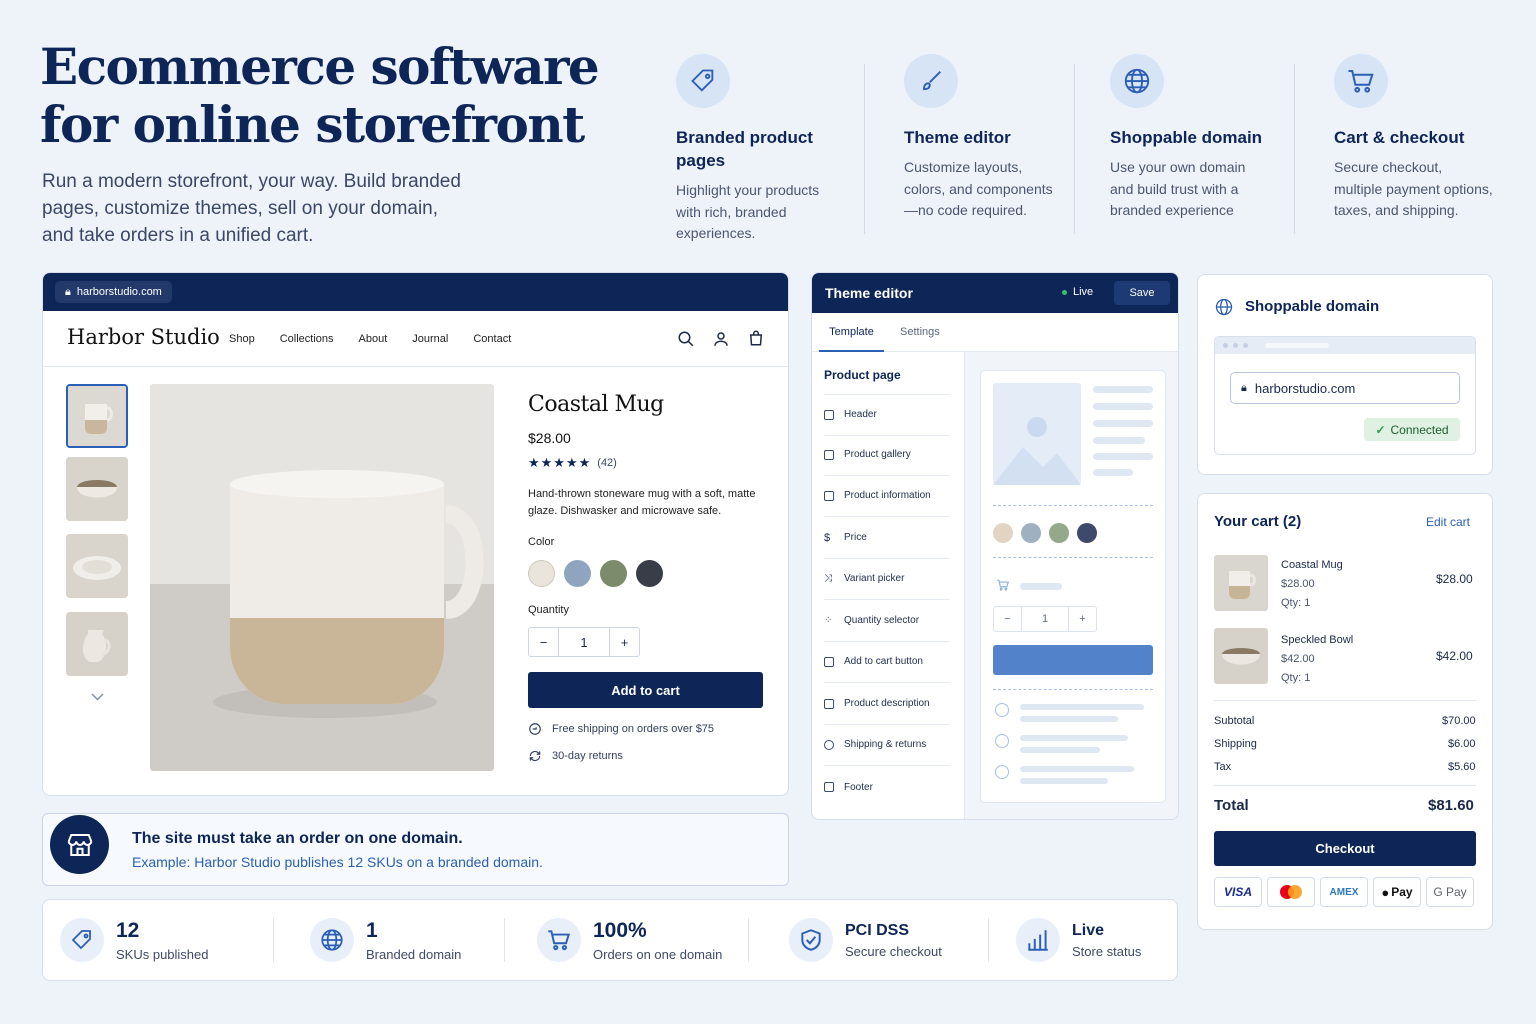 This screenshot has width=1536, height=1024. Describe the element at coordinates (1088, 930) in the screenshot. I see `stat-value: Live` at that location.